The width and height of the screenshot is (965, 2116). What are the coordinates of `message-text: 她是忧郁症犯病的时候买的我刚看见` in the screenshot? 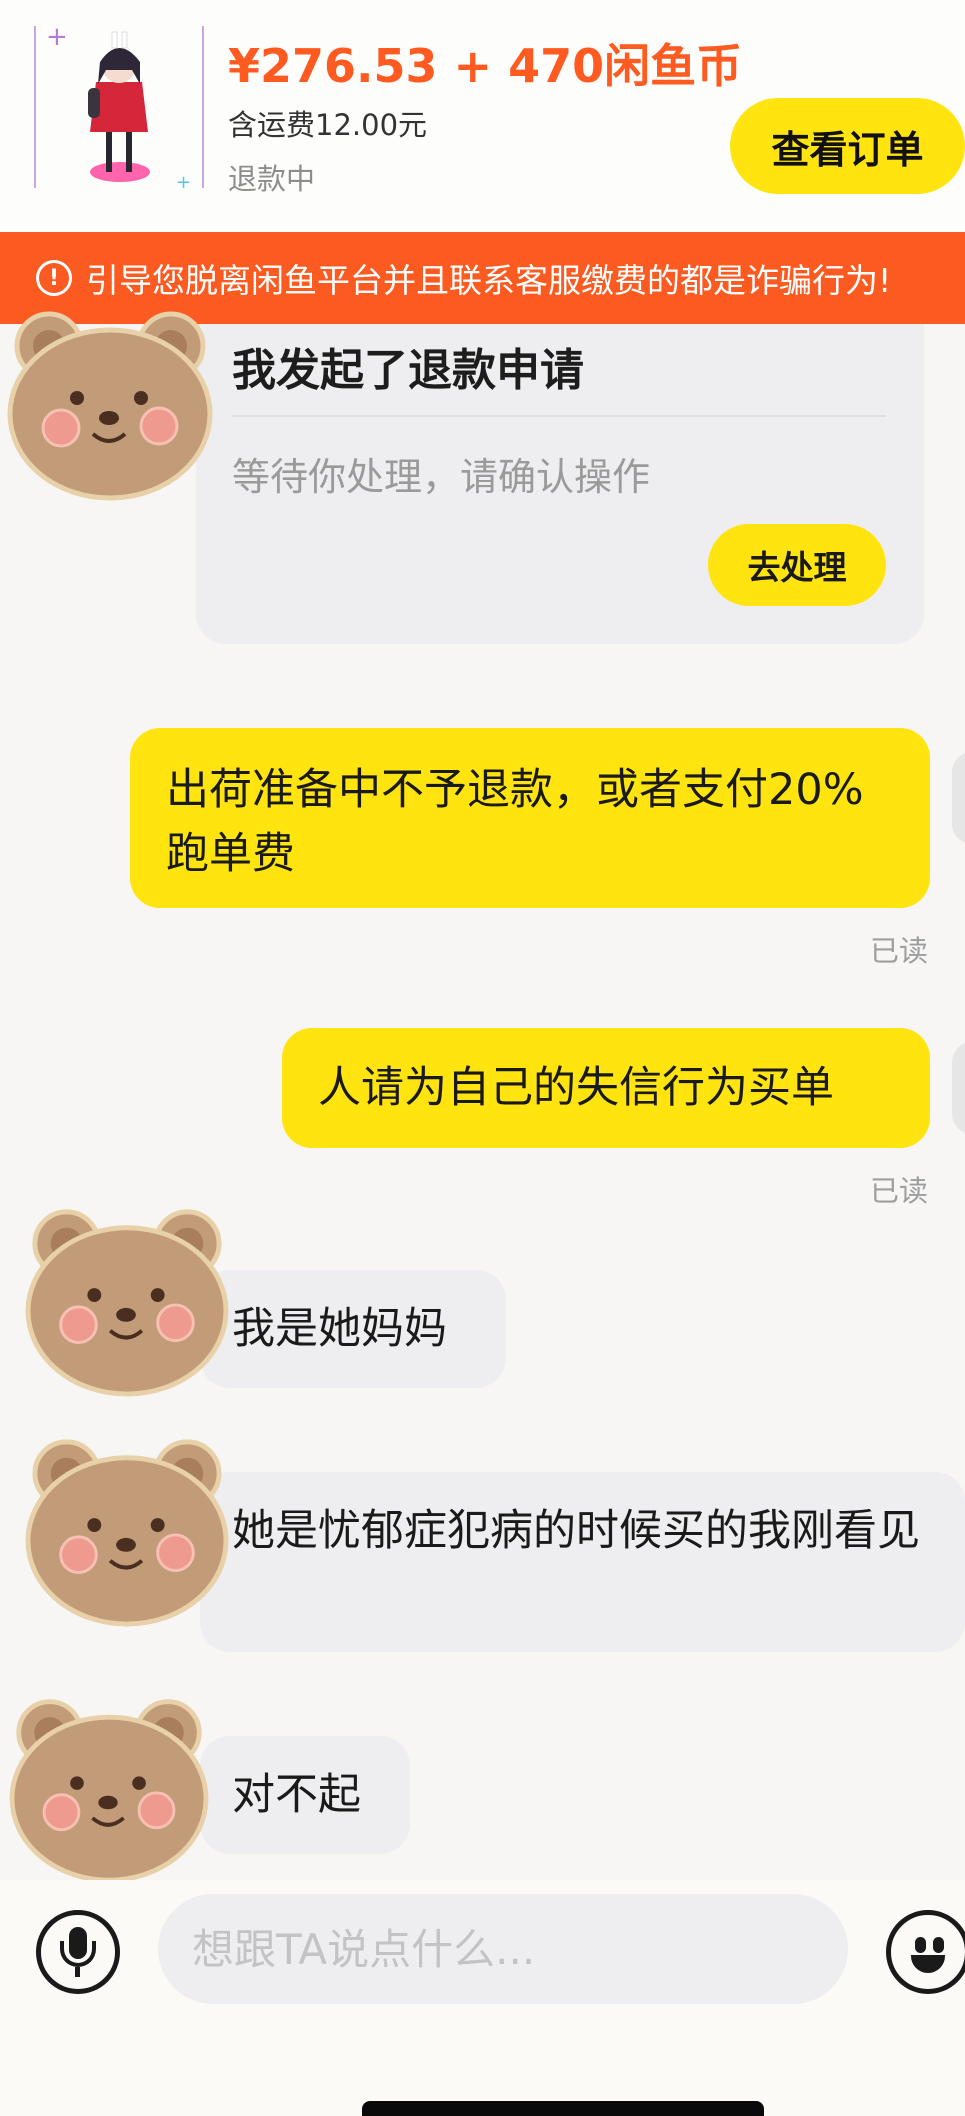 It's located at (576, 1531).